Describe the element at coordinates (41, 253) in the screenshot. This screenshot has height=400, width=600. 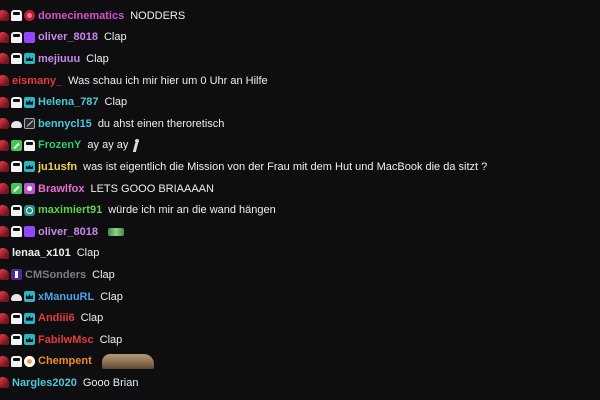
I see `chat-username: lenaa_x101` at that location.